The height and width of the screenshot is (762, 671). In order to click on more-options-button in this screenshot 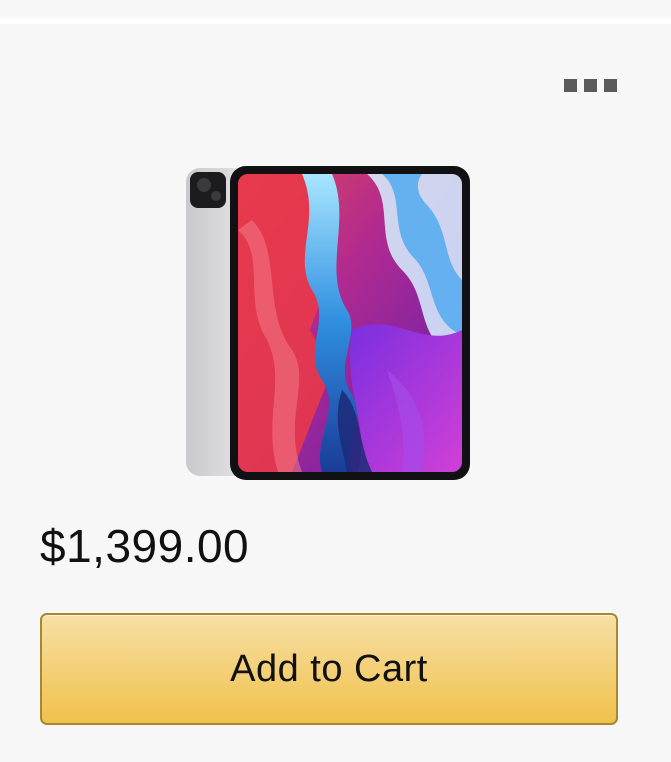, I will do `click(590, 85)`.